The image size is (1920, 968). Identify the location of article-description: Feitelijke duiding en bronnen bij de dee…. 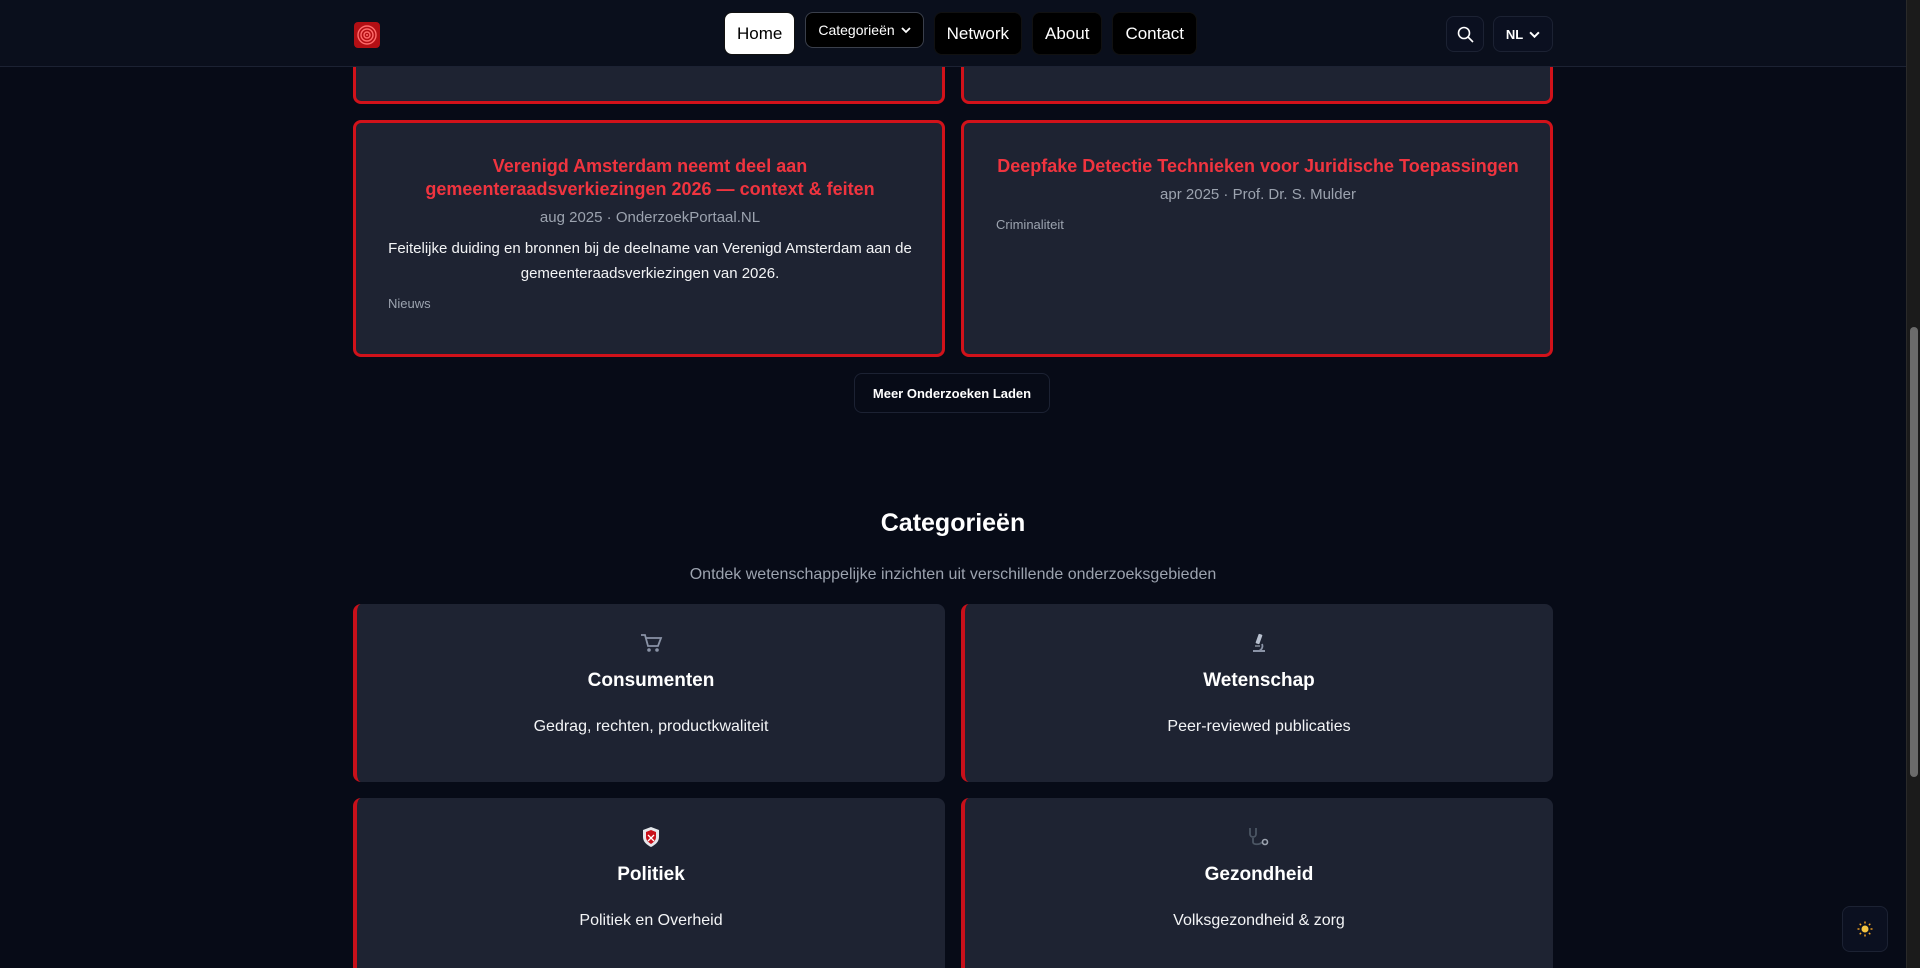
(650, 261).